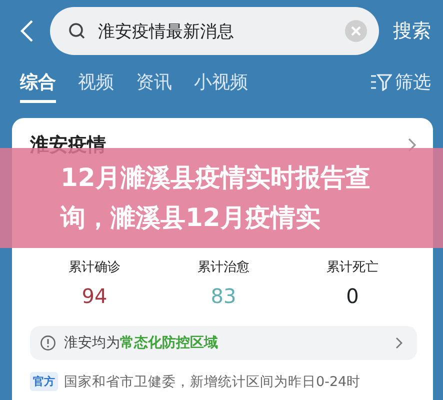  What do you see at coordinates (400, 86) in the screenshot?
I see `filter-button: 筛选` at bounding box center [400, 86].